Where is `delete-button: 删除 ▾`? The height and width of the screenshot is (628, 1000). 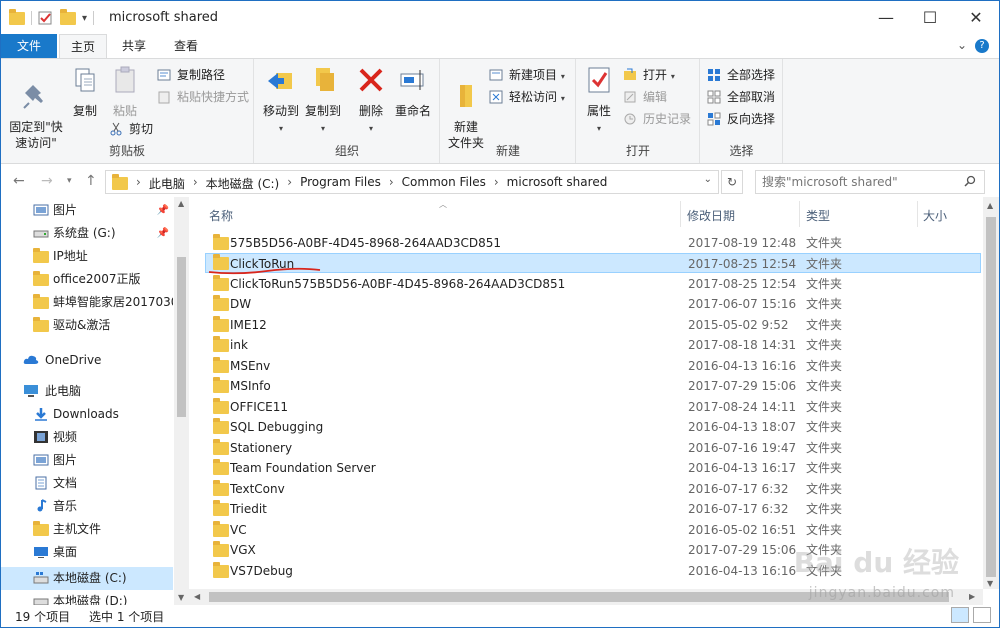
delete-button: 删除 ▾ is located at coordinates (371, 101).